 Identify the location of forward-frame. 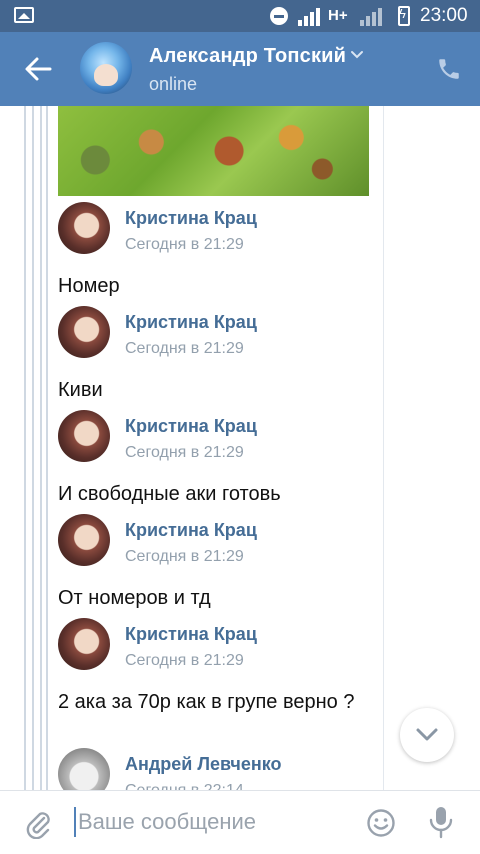
(383, 448).